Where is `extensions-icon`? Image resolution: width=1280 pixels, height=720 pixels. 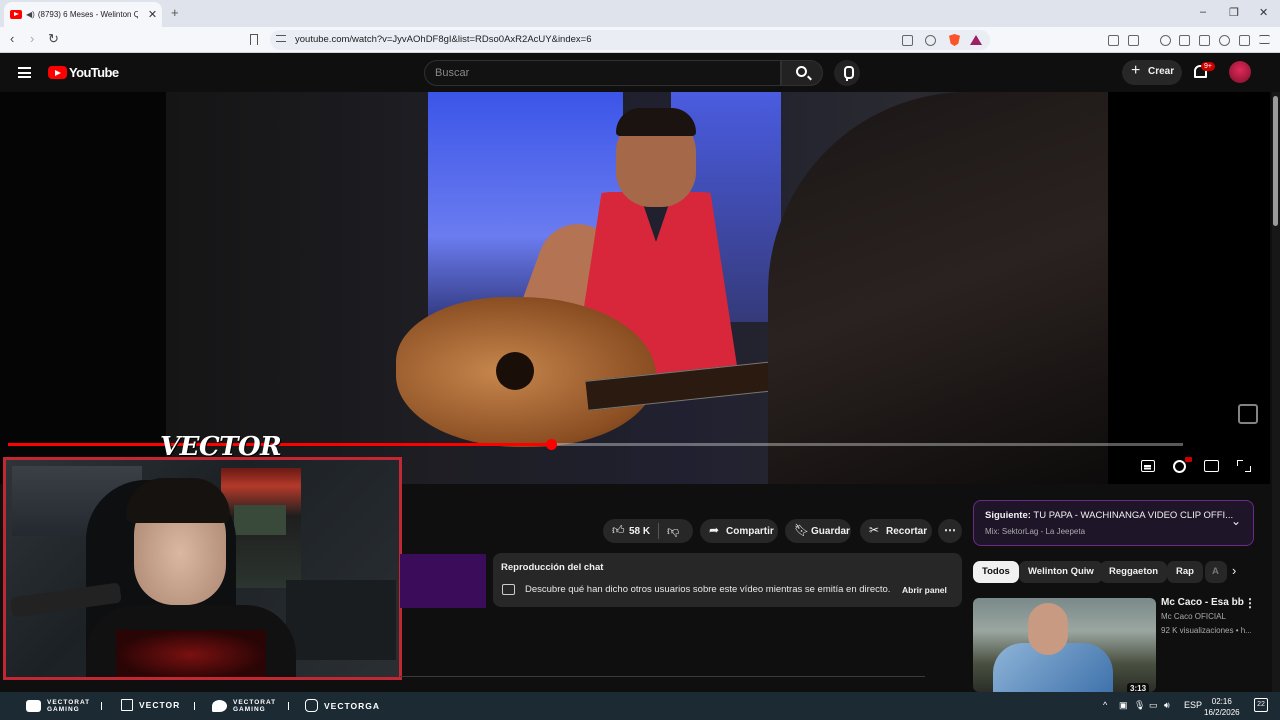 extensions-icon is located at coordinates (1113, 40).